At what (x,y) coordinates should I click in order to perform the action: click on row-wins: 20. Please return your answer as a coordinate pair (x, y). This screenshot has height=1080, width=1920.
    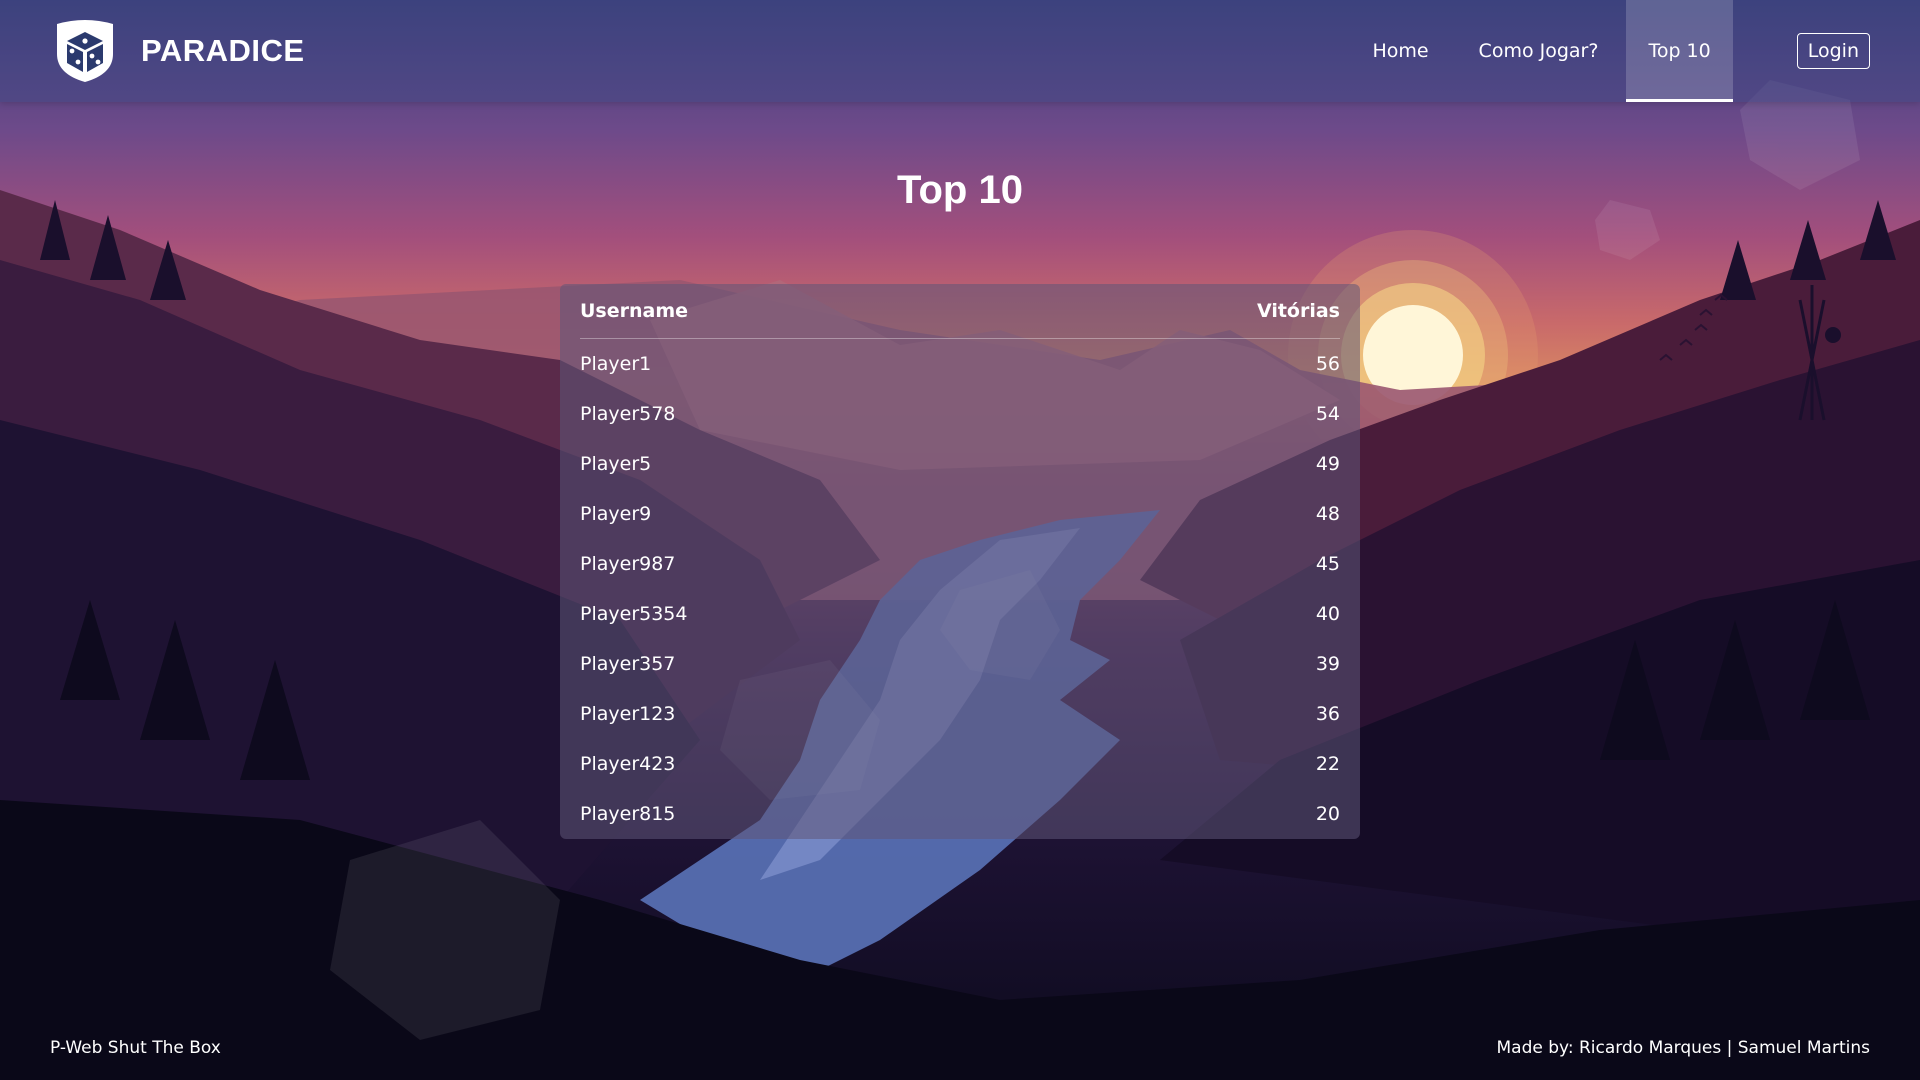
    Looking at the image, I should click on (1327, 814).